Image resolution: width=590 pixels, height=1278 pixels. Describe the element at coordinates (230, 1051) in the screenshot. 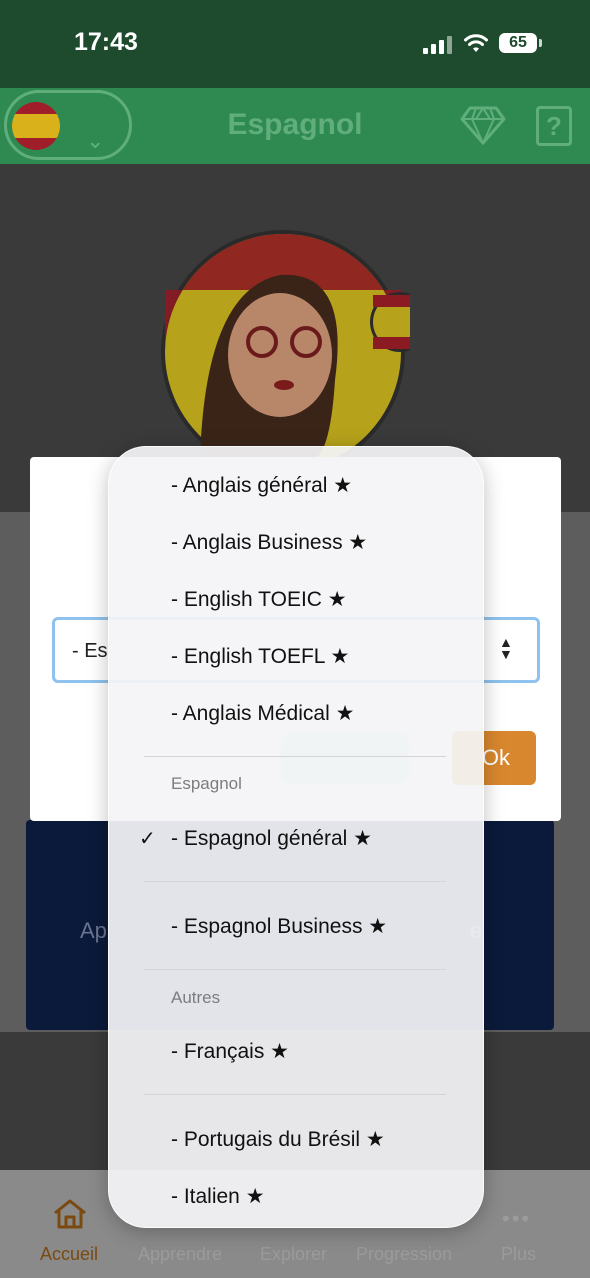

I see `option-francais: - Français ★` at that location.